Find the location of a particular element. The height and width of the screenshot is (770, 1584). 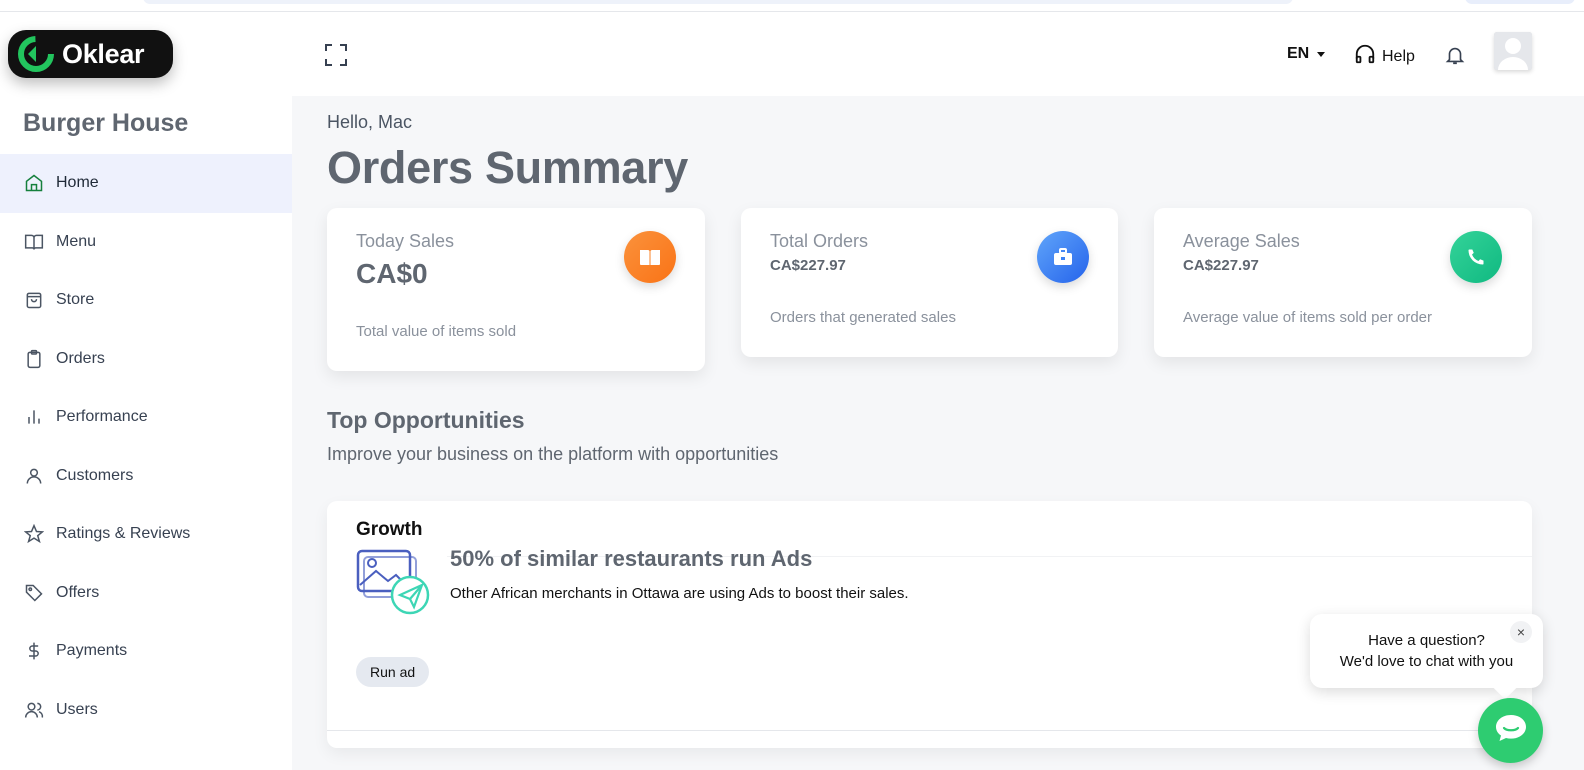

sidebar-item-label: Store is located at coordinates (75, 300).